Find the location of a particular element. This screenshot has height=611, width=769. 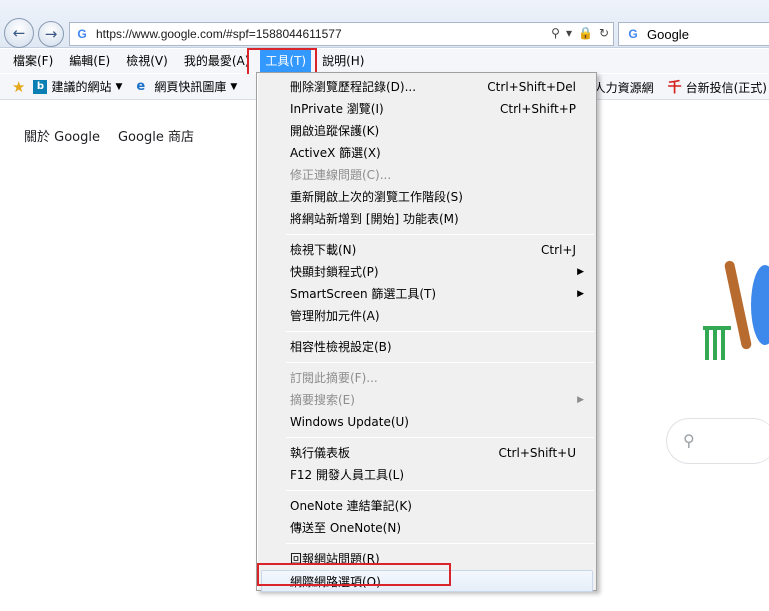

back-arrow-icon: ← is located at coordinates (19, 33).